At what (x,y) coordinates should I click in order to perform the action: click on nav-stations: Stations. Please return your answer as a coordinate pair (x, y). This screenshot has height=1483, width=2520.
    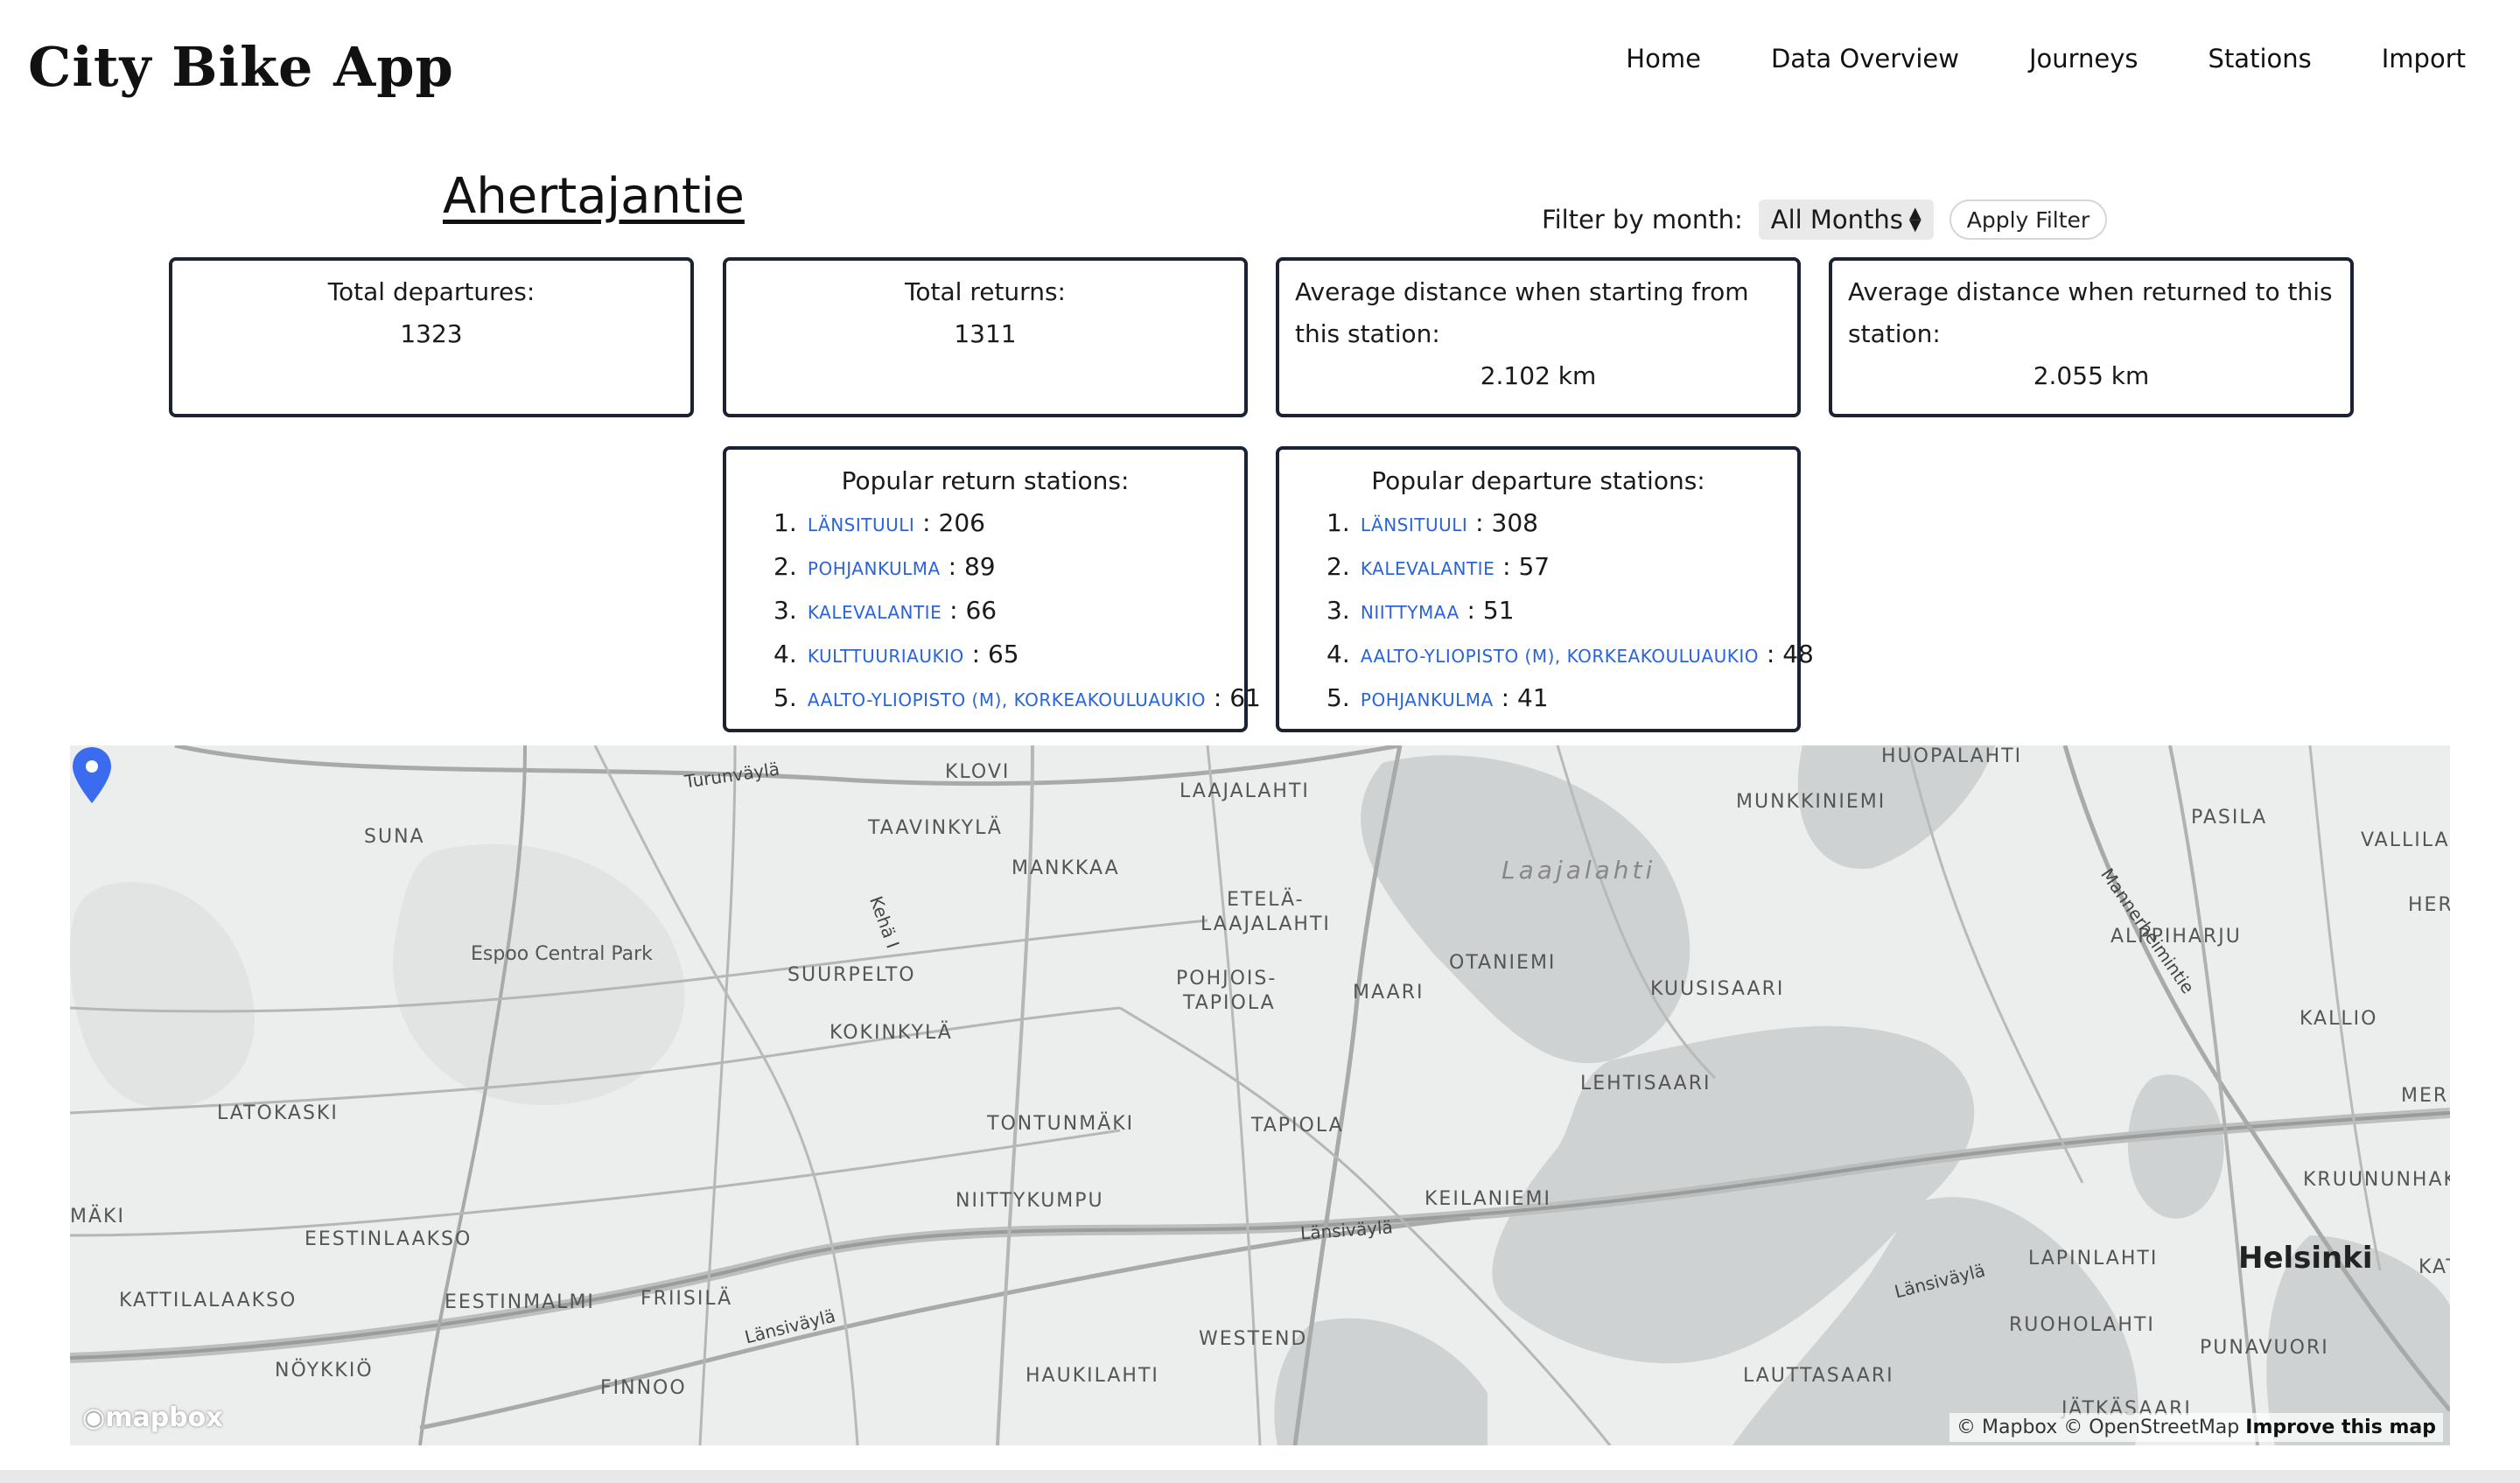
    Looking at the image, I should click on (2260, 58).